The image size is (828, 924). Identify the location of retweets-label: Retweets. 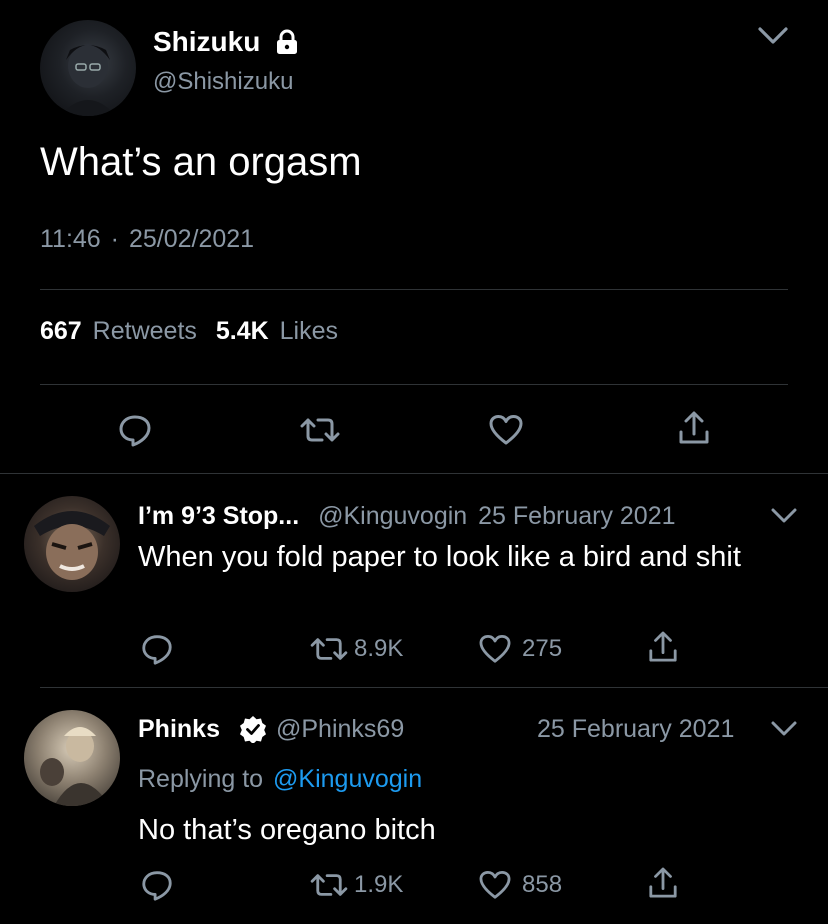
(145, 331).